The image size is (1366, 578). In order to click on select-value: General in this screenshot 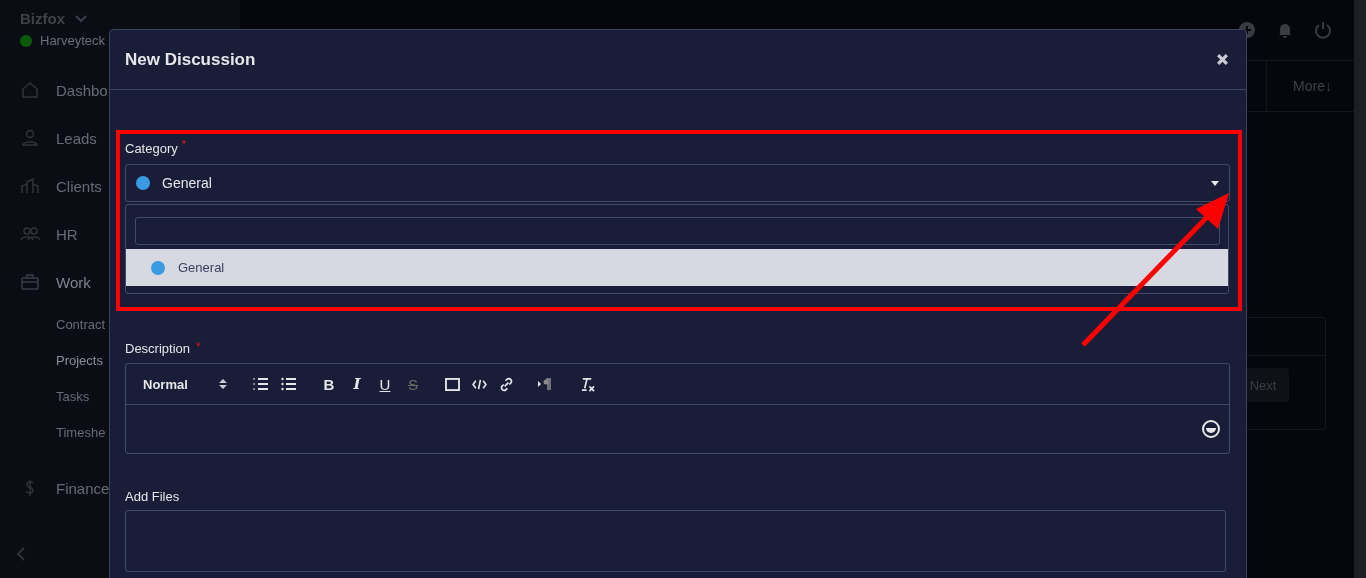, I will do `click(187, 183)`.